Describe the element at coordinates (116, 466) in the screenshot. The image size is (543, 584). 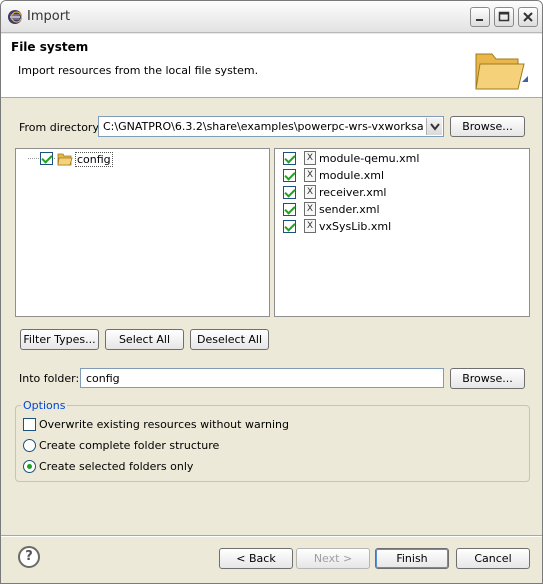
I see `selected-only-label: Create selected folders only` at that location.